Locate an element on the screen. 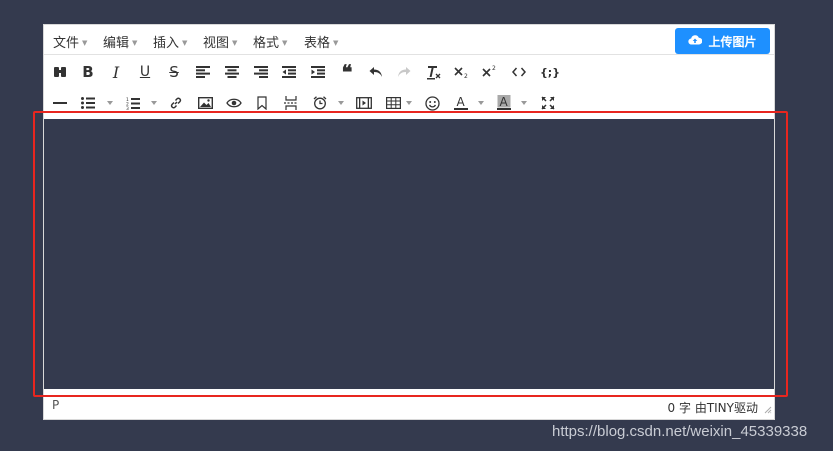 The width and height of the screenshot is (833, 451). clear-format-icon is located at coordinates (433, 72).